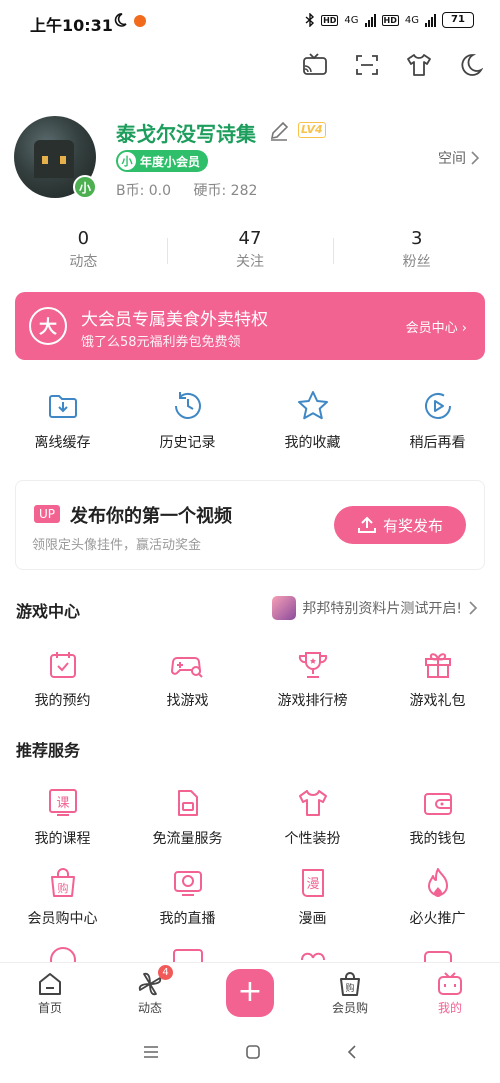  I want to click on stat-number: 3, so click(416, 238).